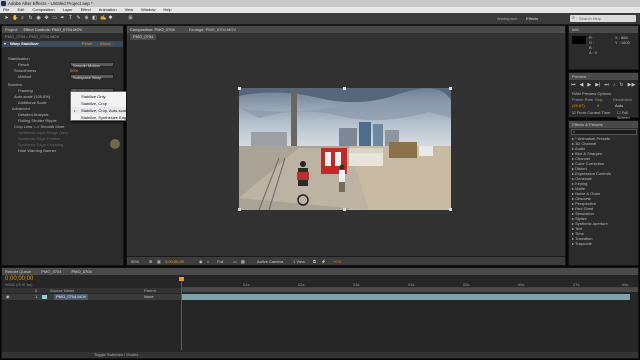 The image size is (640, 360). What do you see at coordinates (19, 285) in the screenshot?
I see `timeline-frame-info: 00000 (29.97 fps)` at bounding box center [19, 285].